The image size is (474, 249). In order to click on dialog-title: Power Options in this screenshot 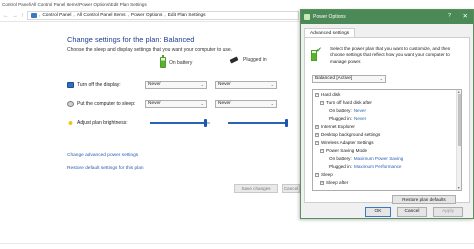, I will do `click(329, 17)`.